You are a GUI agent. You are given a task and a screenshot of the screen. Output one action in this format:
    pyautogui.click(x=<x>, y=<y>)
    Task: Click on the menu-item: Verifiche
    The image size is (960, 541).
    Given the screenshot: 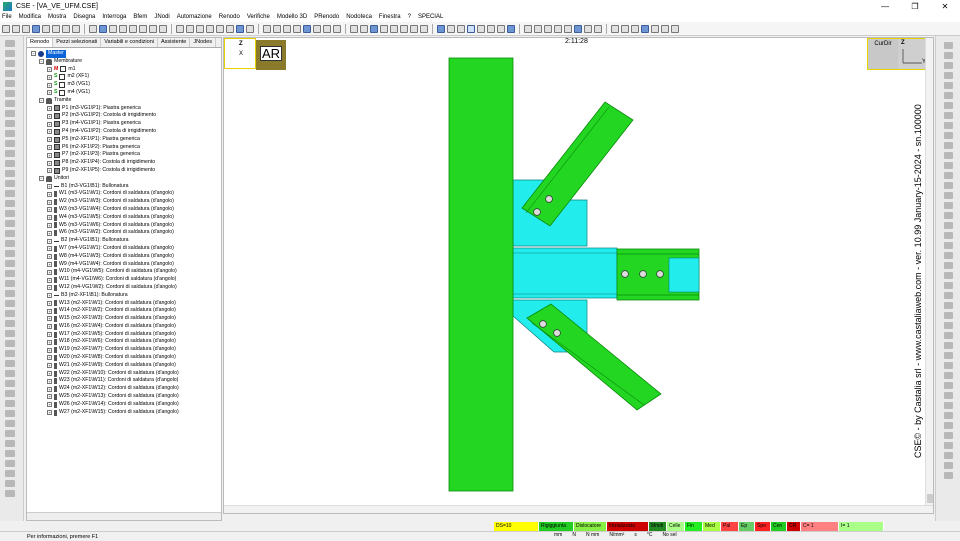 What is the action you would take?
    pyautogui.click(x=258, y=17)
    